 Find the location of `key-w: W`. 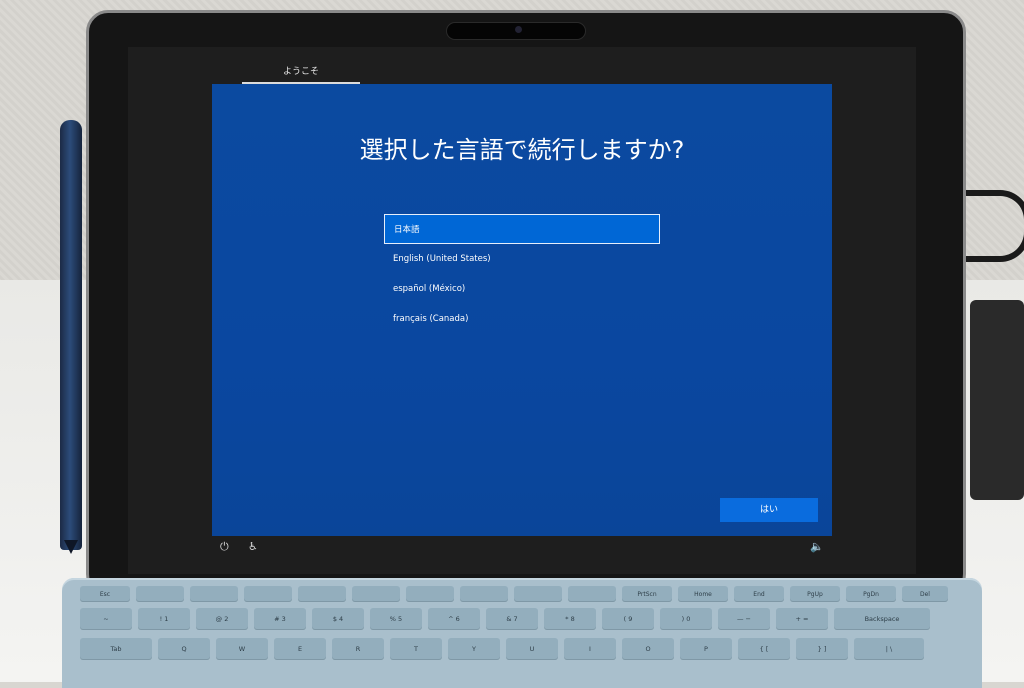

key-w: W is located at coordinates (242, 649).